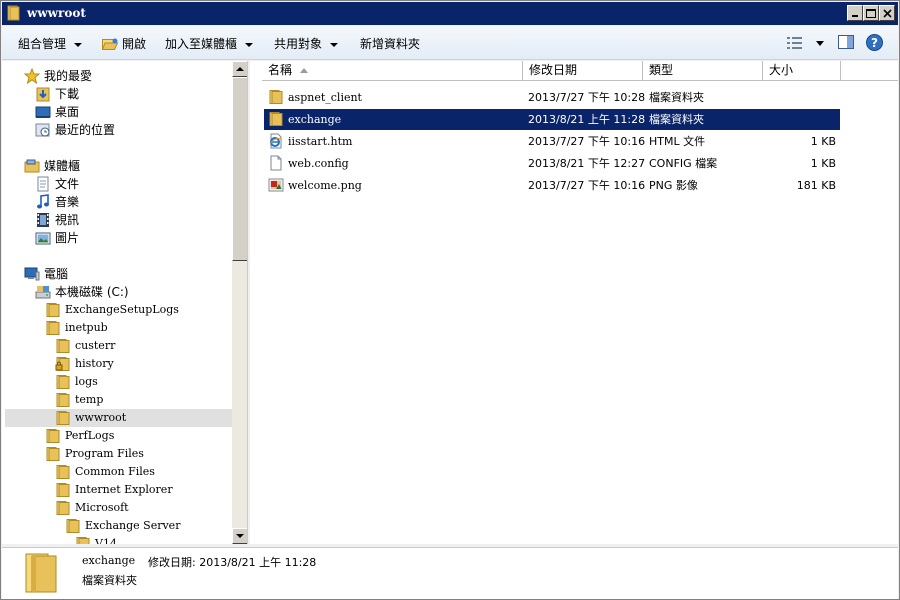 This screenshot has width=900, height=600. I want to click on nav-microsoft: Microsoft, so click(140, 508).